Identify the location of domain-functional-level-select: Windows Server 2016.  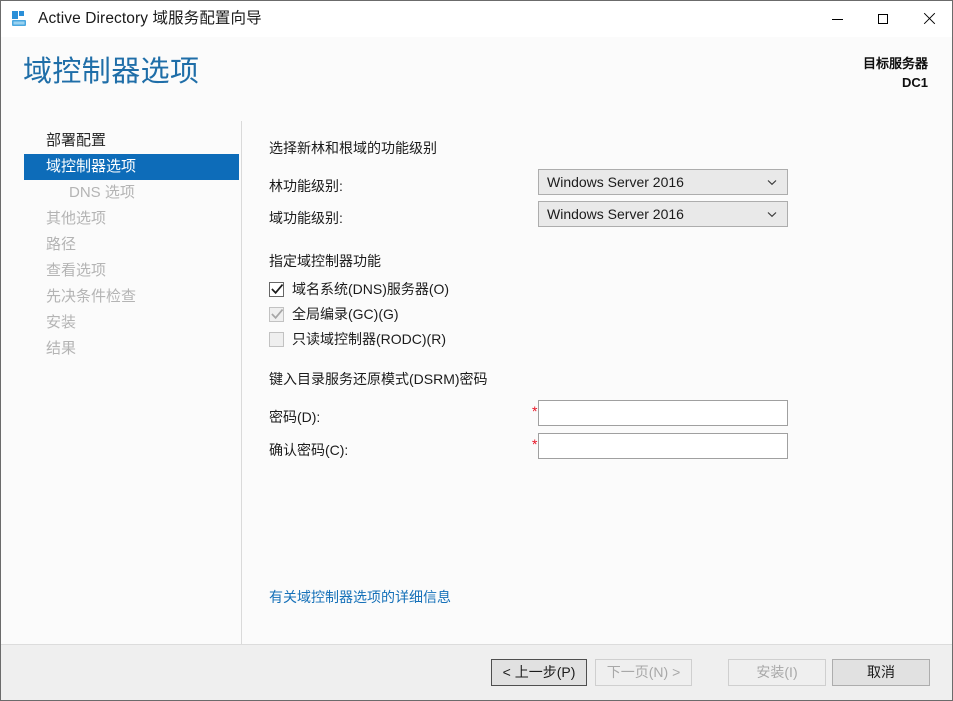
(663, 214).